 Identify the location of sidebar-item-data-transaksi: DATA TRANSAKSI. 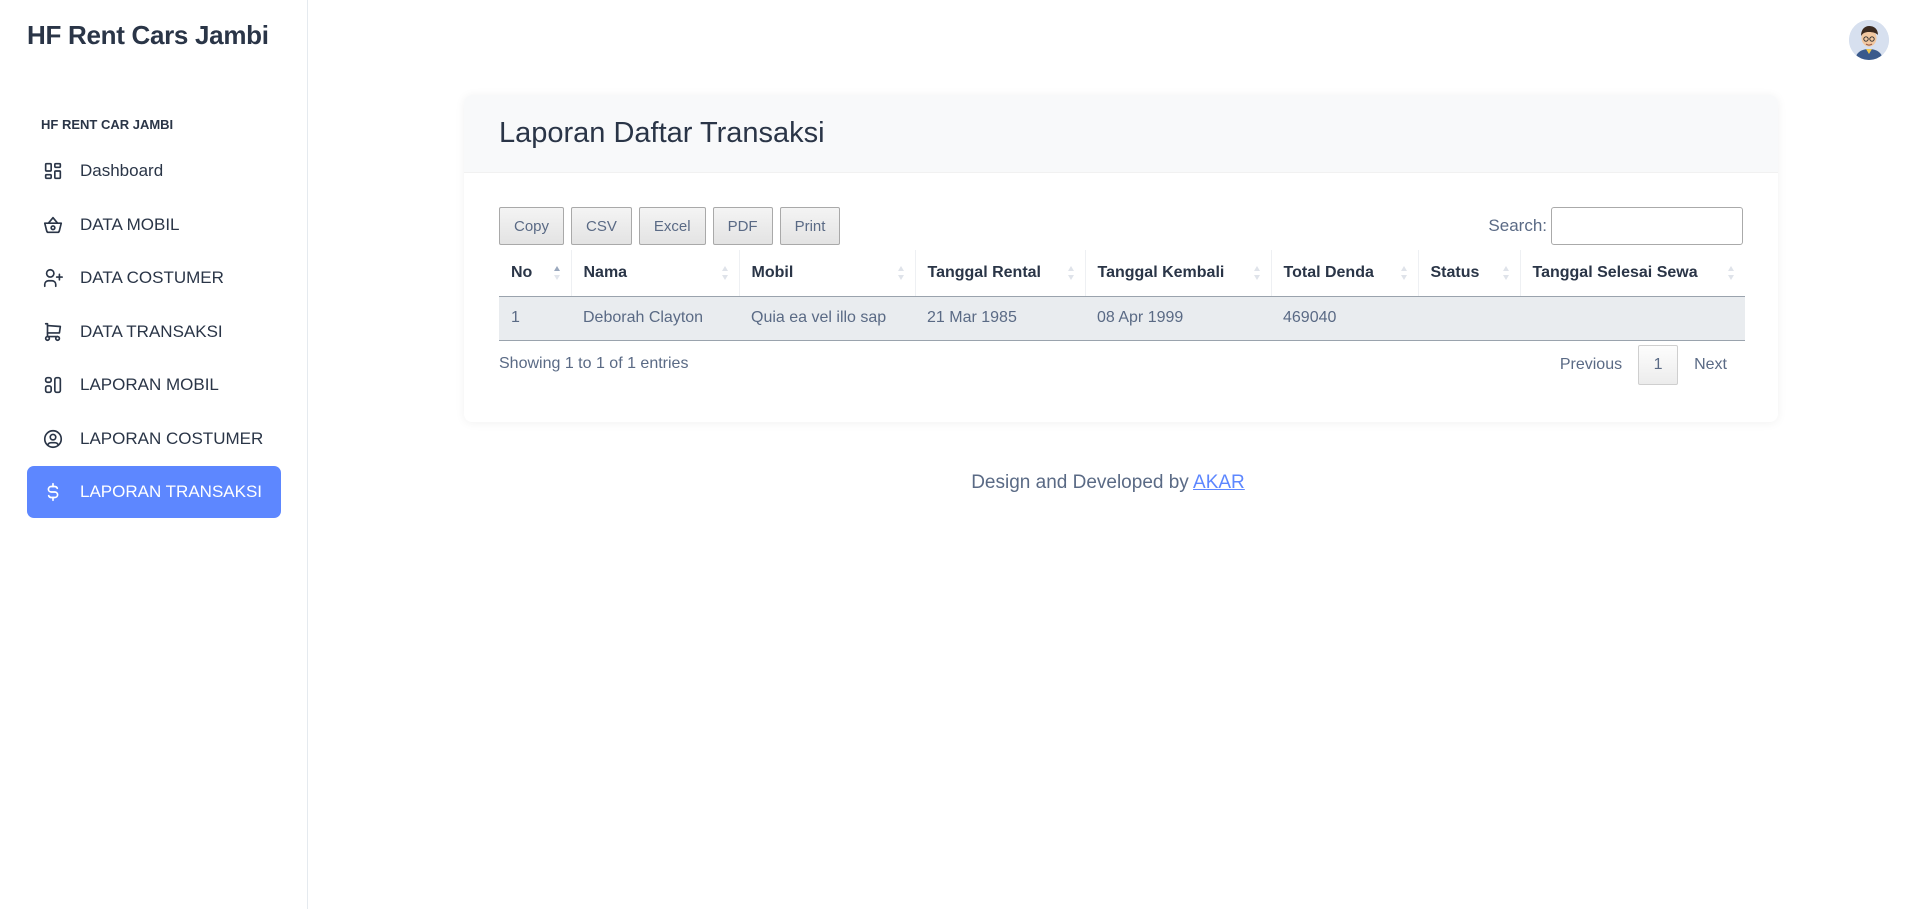
(154, 332).